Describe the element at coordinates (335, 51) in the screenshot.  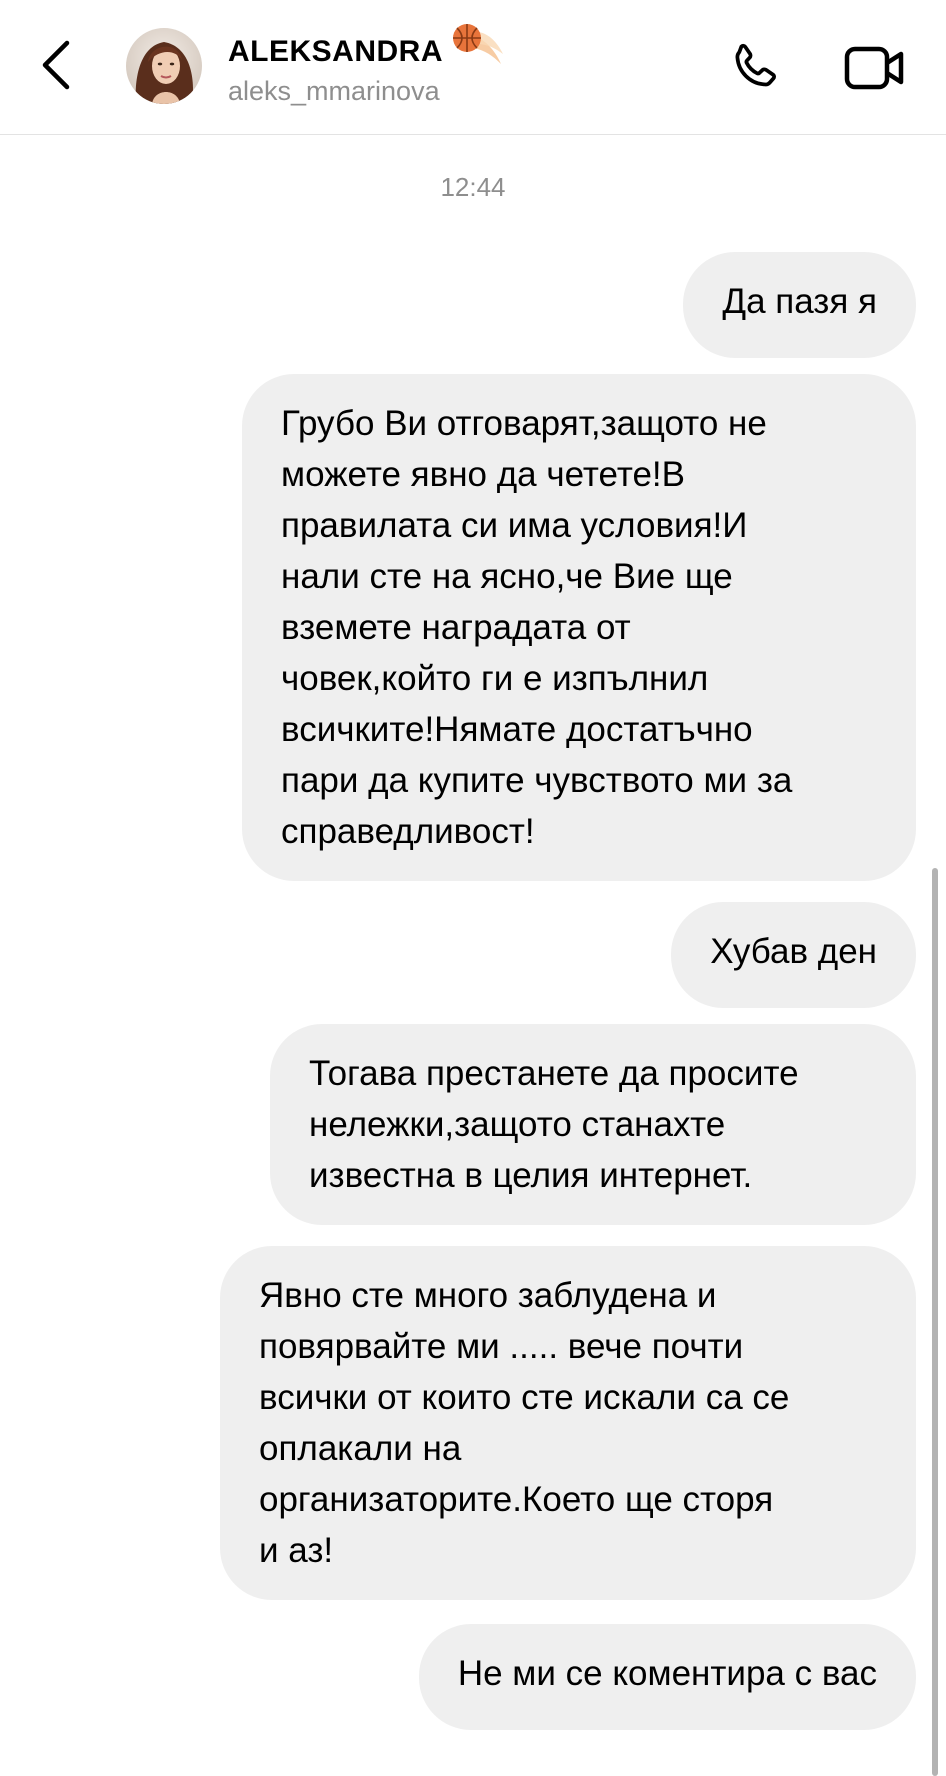
I see `contact-name: ALEKSANDRA` at that location.